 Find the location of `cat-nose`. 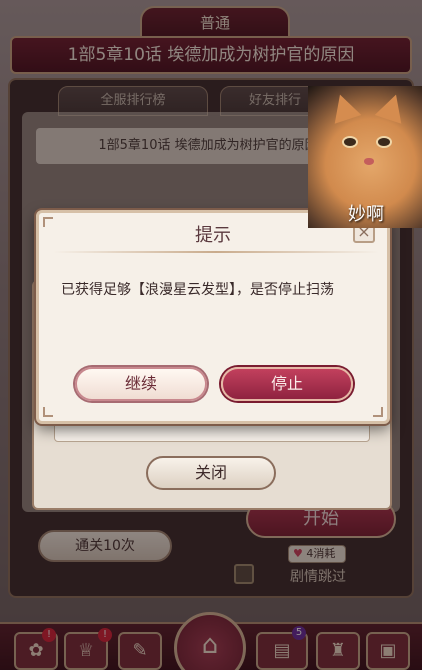

cat-nose is located at coordinates (369, 161).